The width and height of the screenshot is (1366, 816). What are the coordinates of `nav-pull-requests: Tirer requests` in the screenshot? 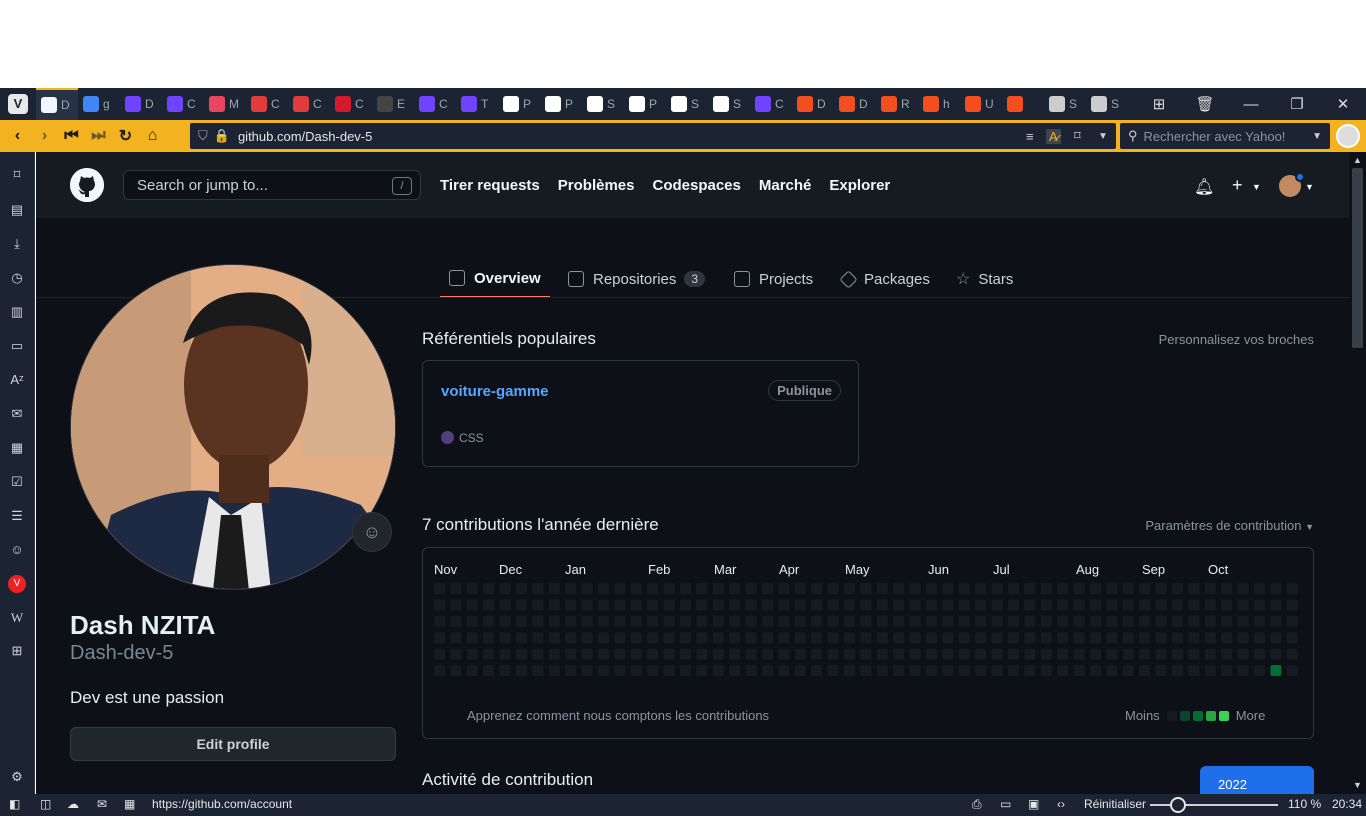 It's located at (490, 185).